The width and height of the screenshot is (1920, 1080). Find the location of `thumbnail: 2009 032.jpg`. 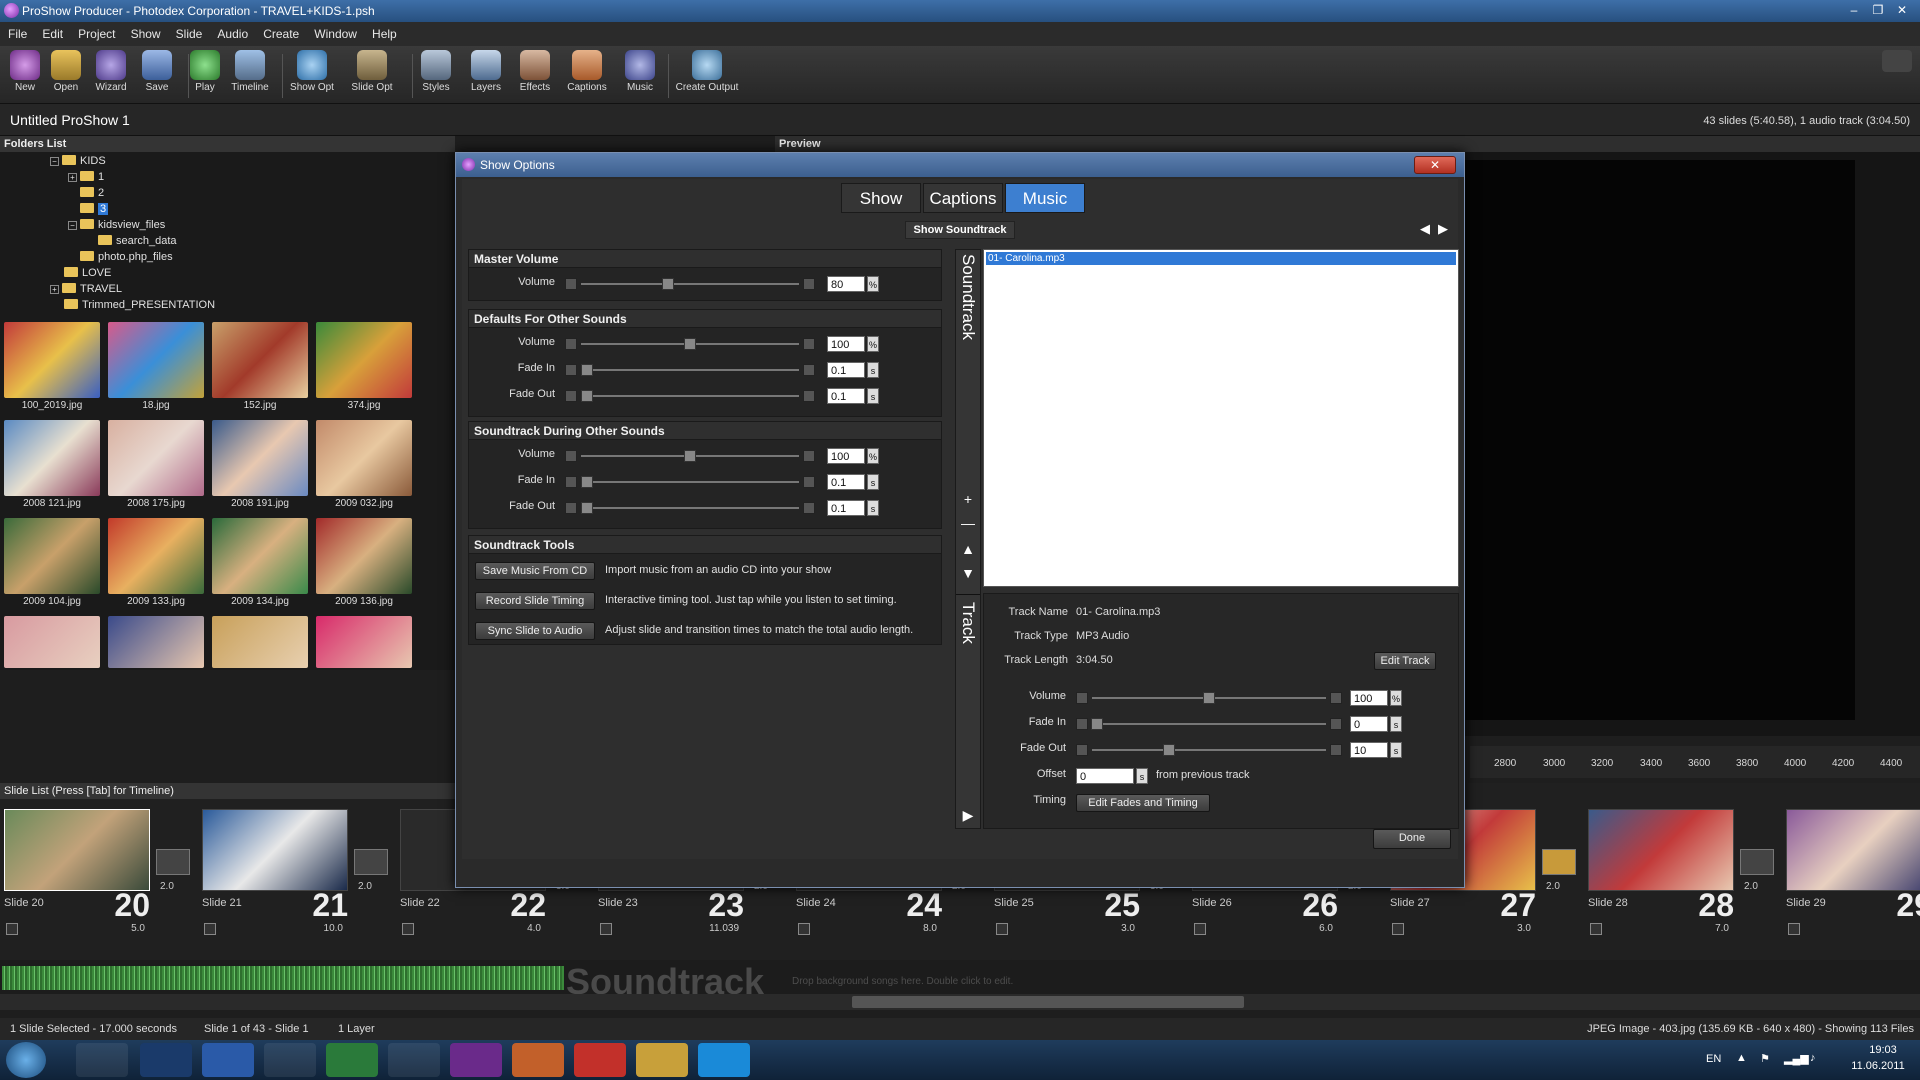

thumbnail: 2009 032.jpg is located at coordinates (364, 468).